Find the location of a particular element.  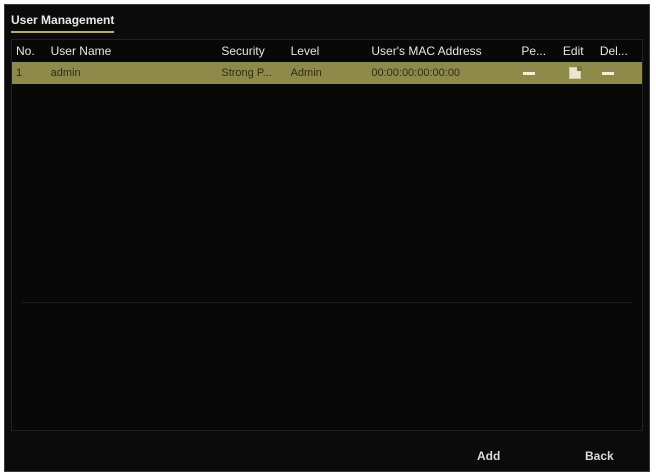

column-header-level: Level is located at coordinates (327, 51).